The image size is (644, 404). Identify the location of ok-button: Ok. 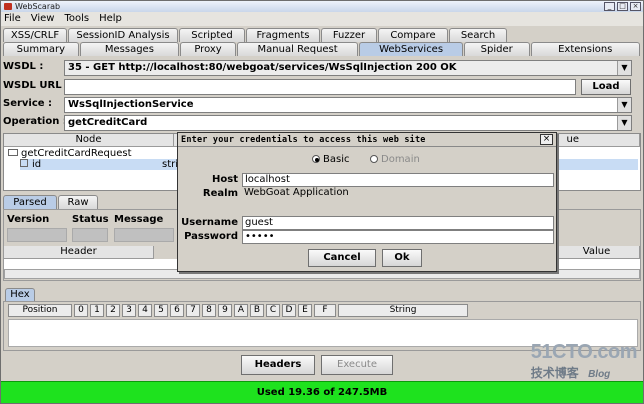
(402, 258).